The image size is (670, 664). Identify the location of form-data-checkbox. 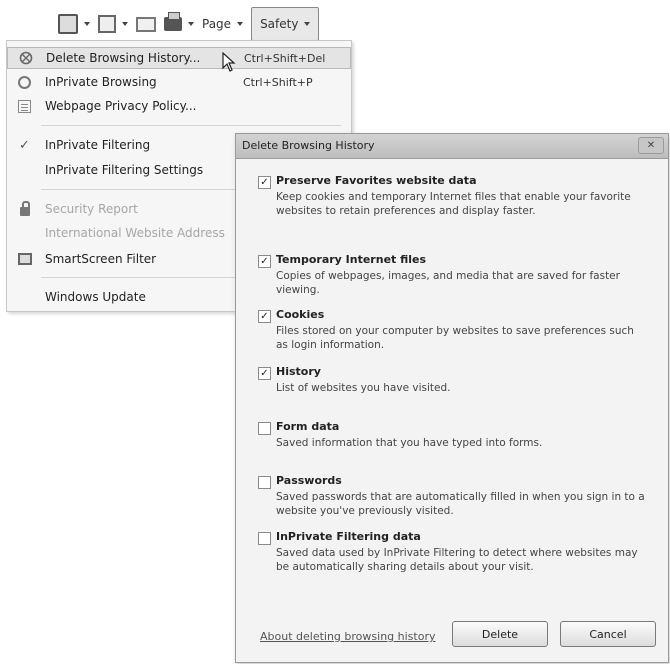
(264, 428).